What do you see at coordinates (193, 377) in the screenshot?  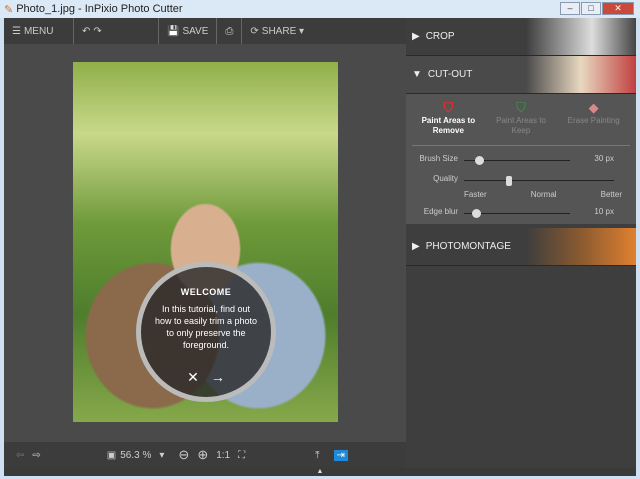 I see `close-tutorial-icon: ✕` at bounding box center [193, 377].